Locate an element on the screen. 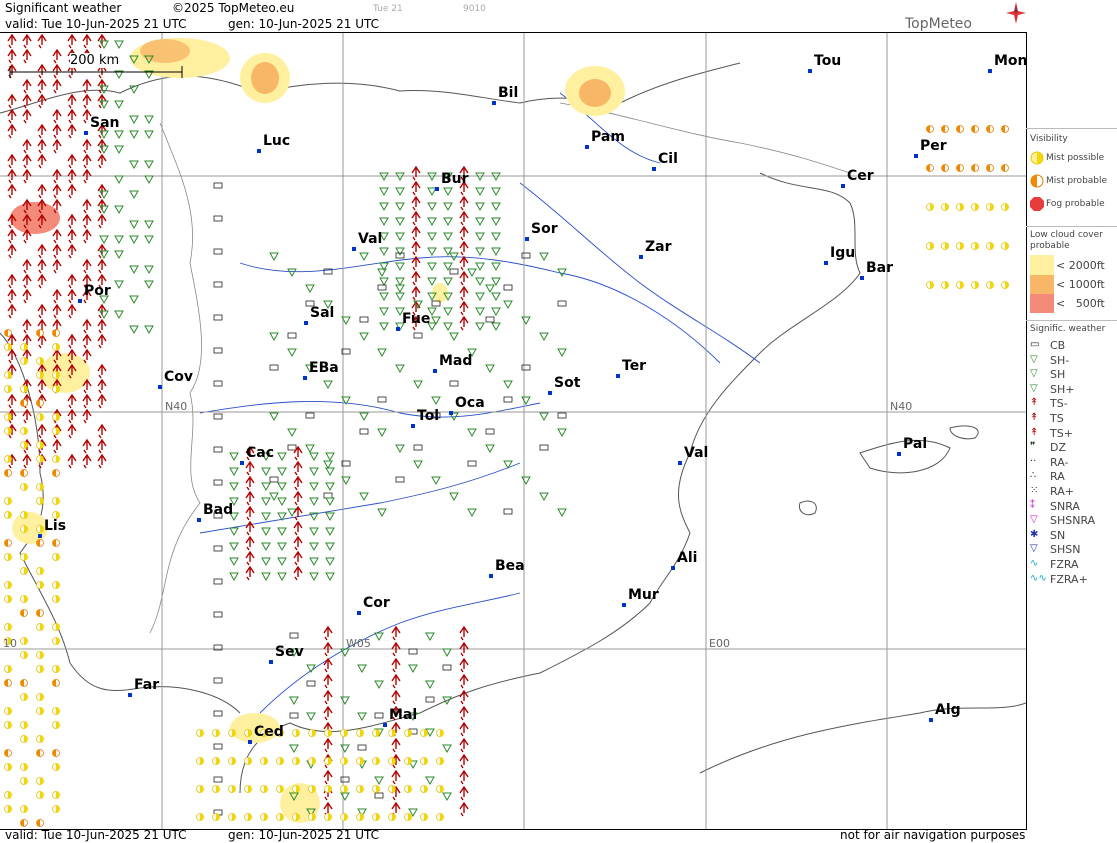 The width and height of the screenshot is (1117, 843). city-label: Por is located at coordinates (97, 291).